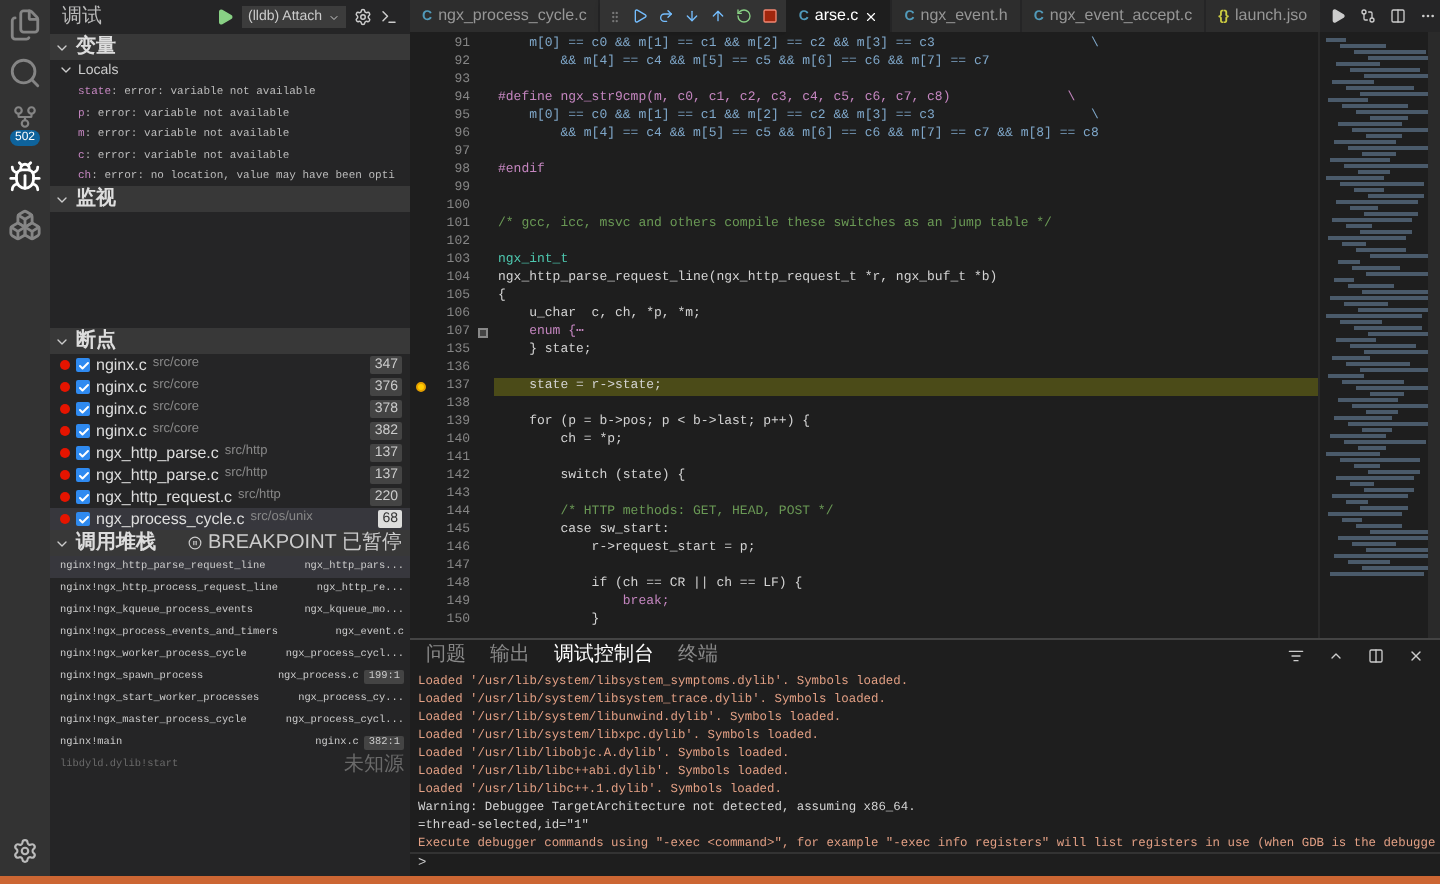 The height and width of the screenshot is (884, 1440). Describe the element at coordinates (230, 341) in the screenshot. I see `section-header: 断点` at that location.